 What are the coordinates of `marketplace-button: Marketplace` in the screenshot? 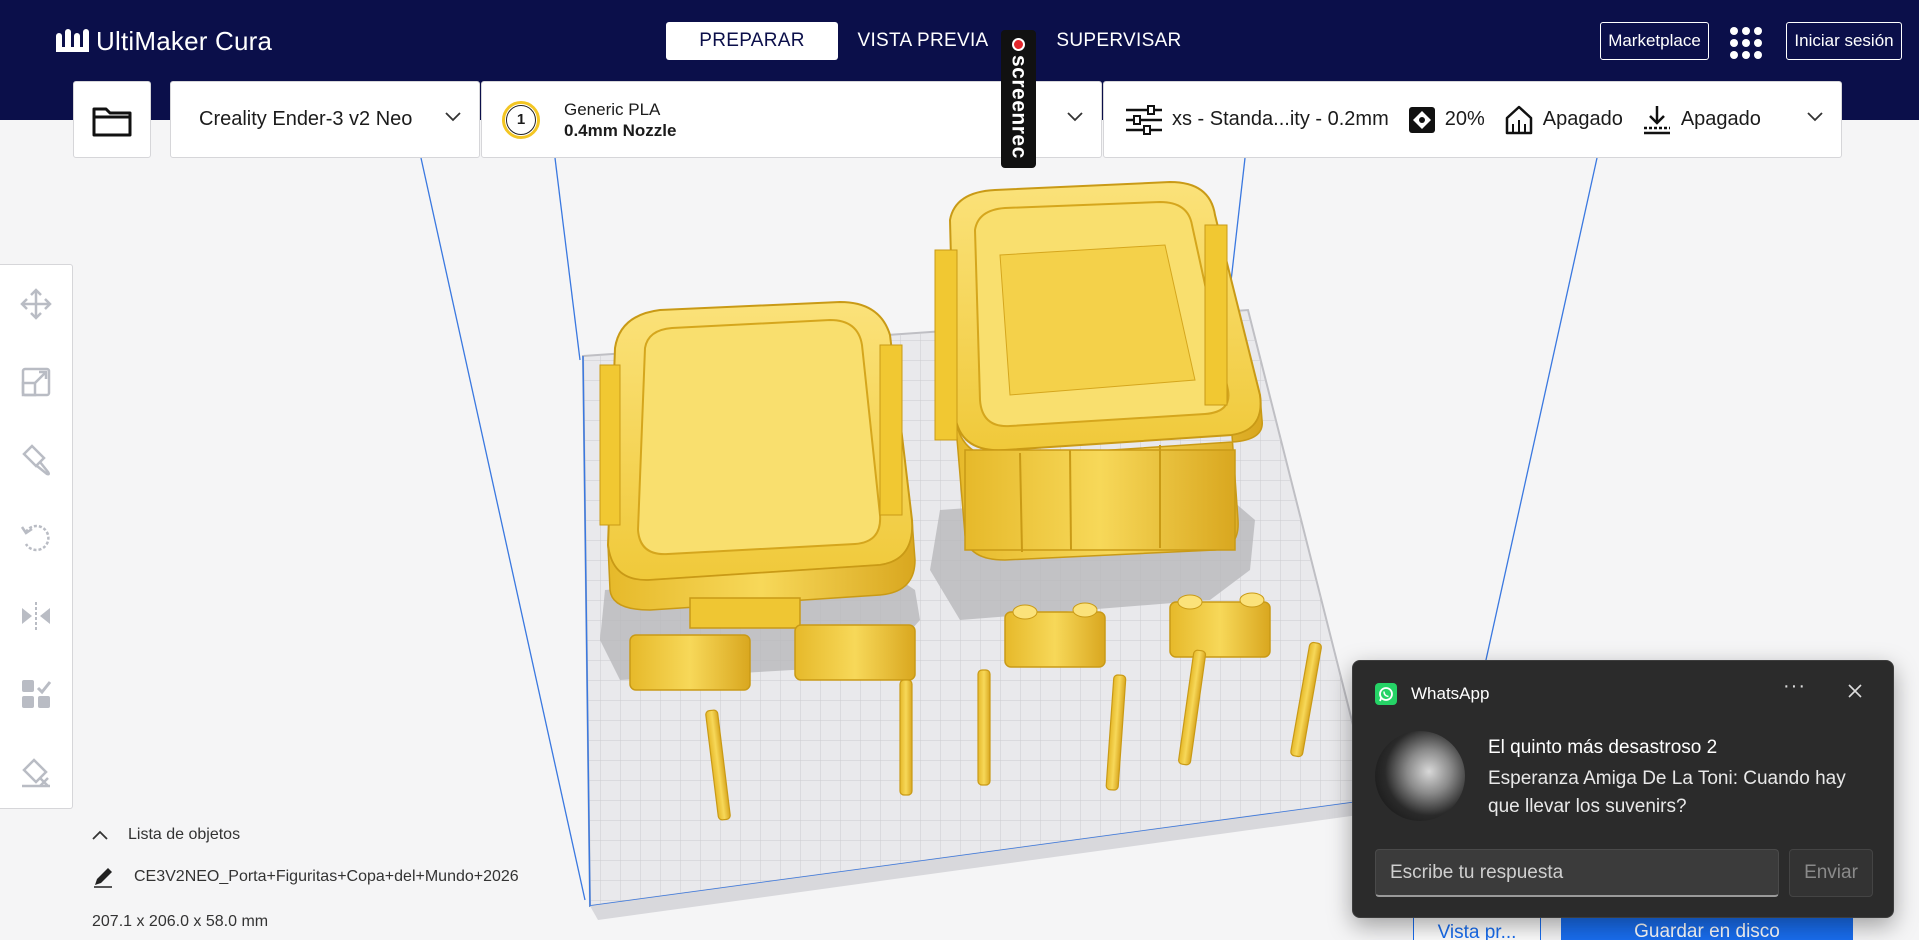 It's located at (1654, 41).